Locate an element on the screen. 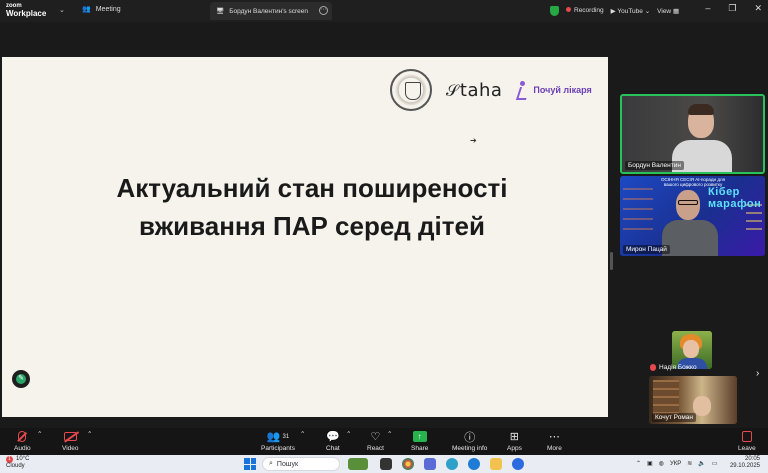  zoom-app-icon is located at coordinates (518, 464).